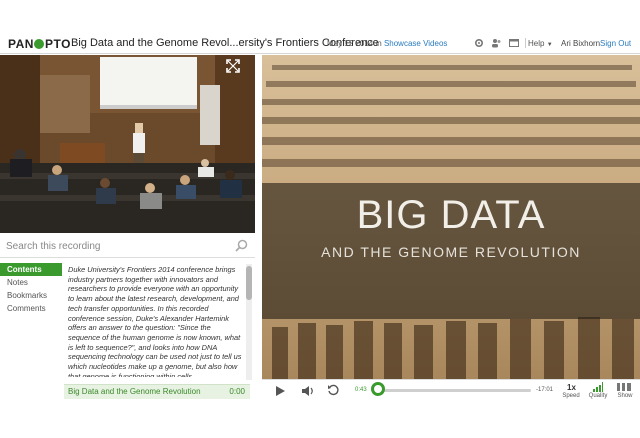 The height and width of the screenshot is (438, 640). What do you see at coordinates (625, 396) in the screenshot?
I see `show-label: Show` at bounding box center [625, 396].